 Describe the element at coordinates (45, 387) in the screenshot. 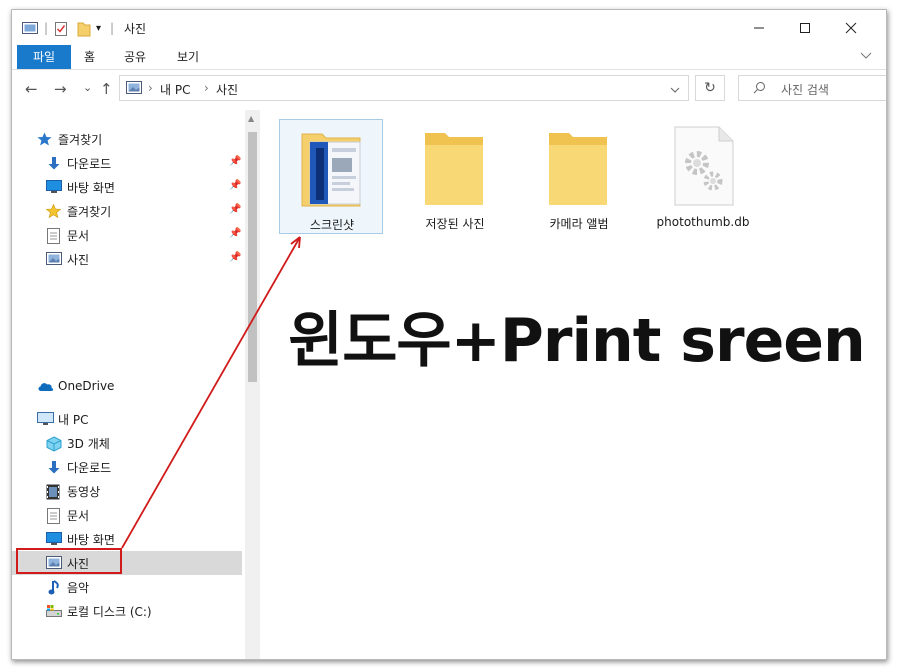

I see `onedrive-cloud-icon` at that location.